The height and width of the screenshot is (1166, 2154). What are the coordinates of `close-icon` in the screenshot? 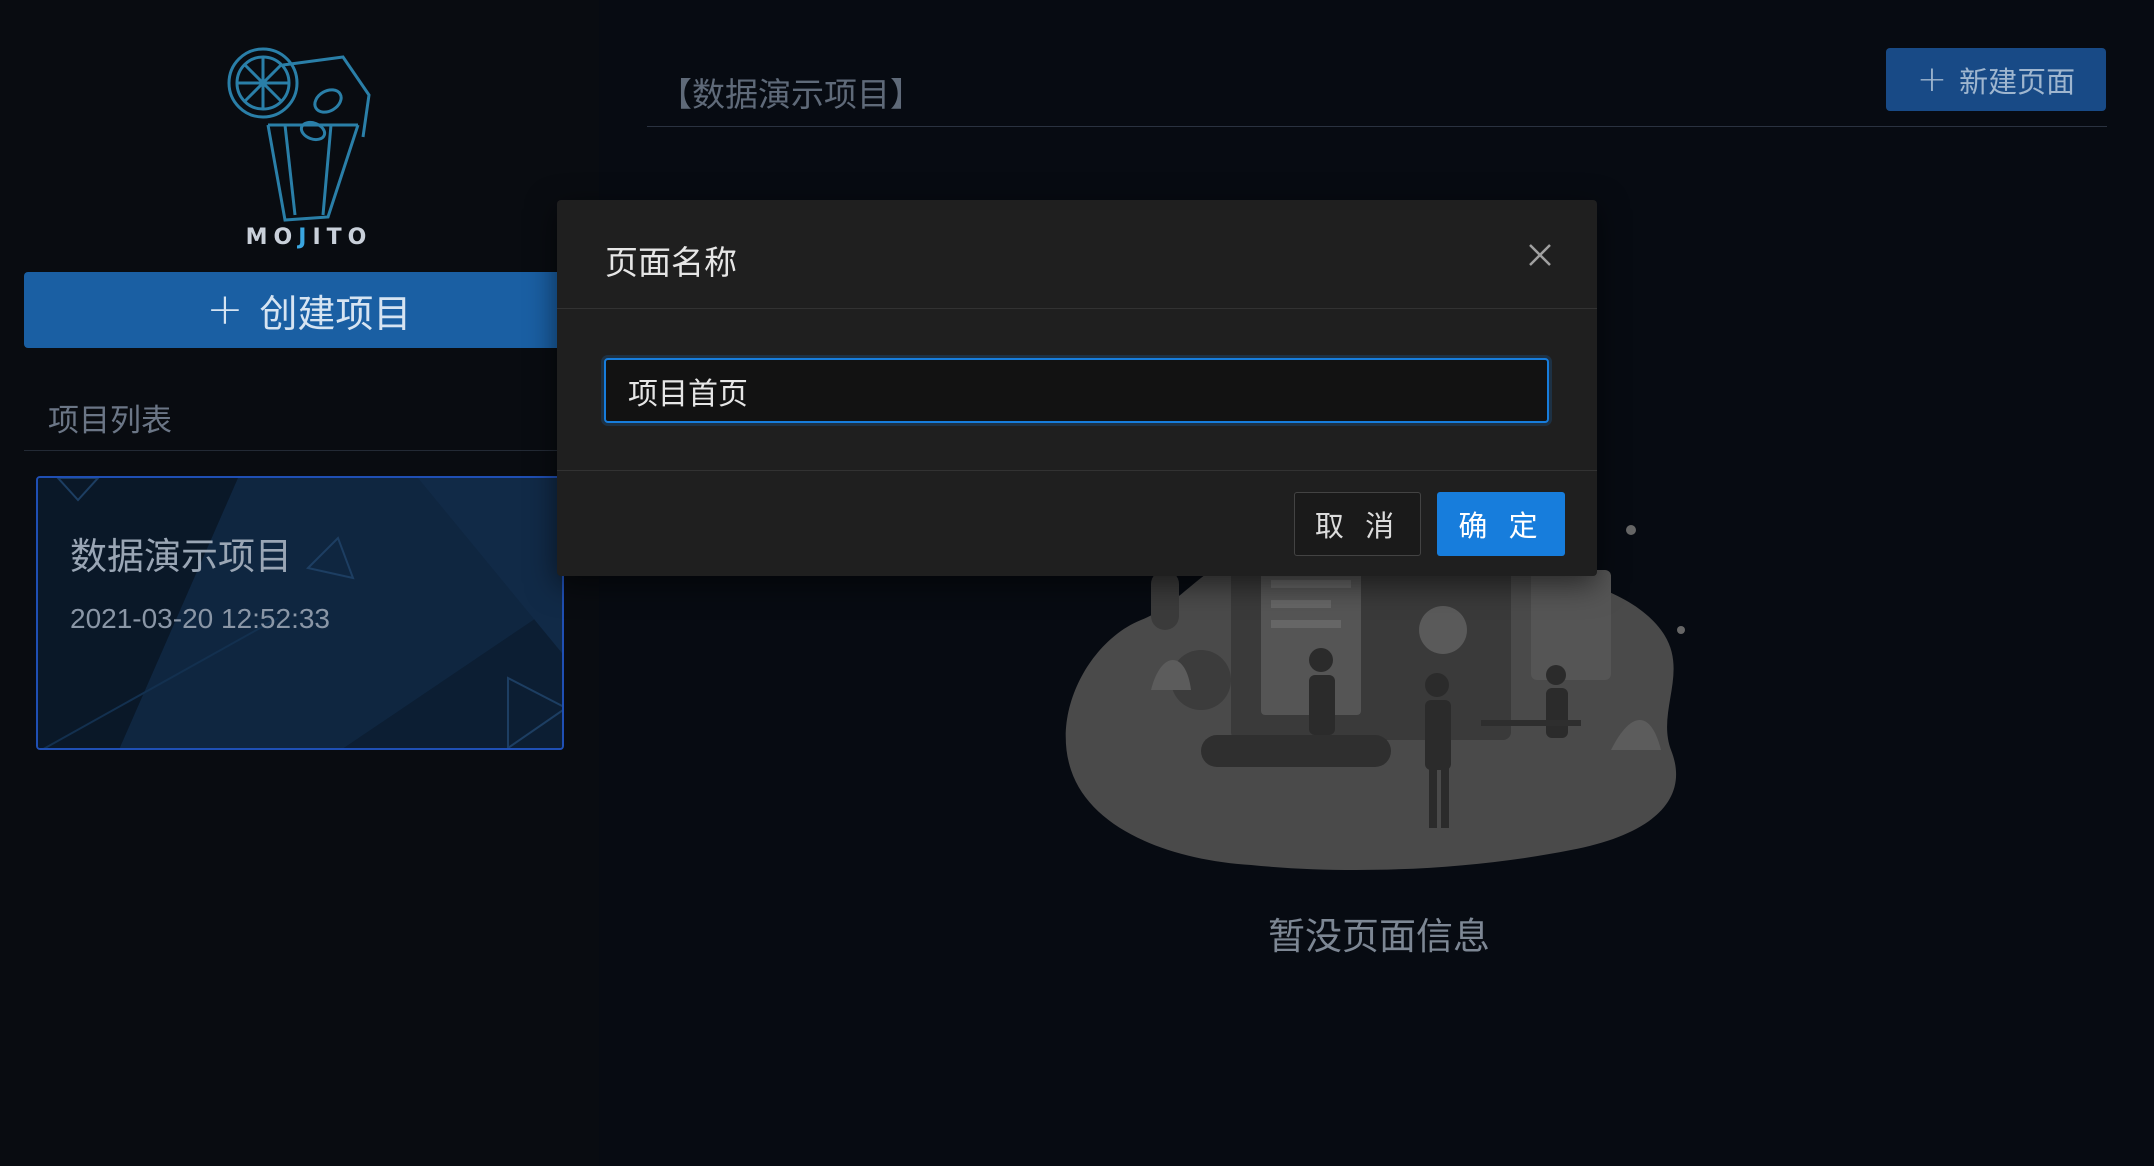 It's located at (1540, 255).